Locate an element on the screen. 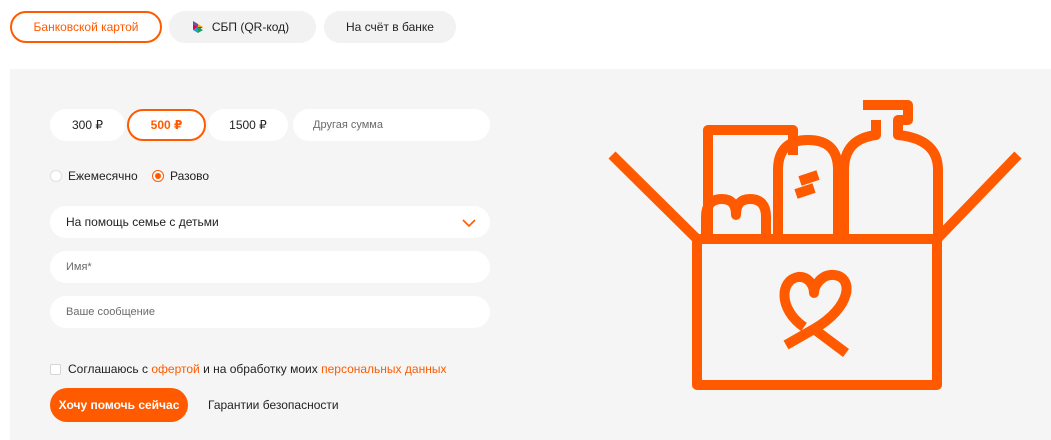 Image resolution: width=1051 pixels, height=440 pixels. tab-sbp: СБП (QR-код) is located at coordinates (242, 27).